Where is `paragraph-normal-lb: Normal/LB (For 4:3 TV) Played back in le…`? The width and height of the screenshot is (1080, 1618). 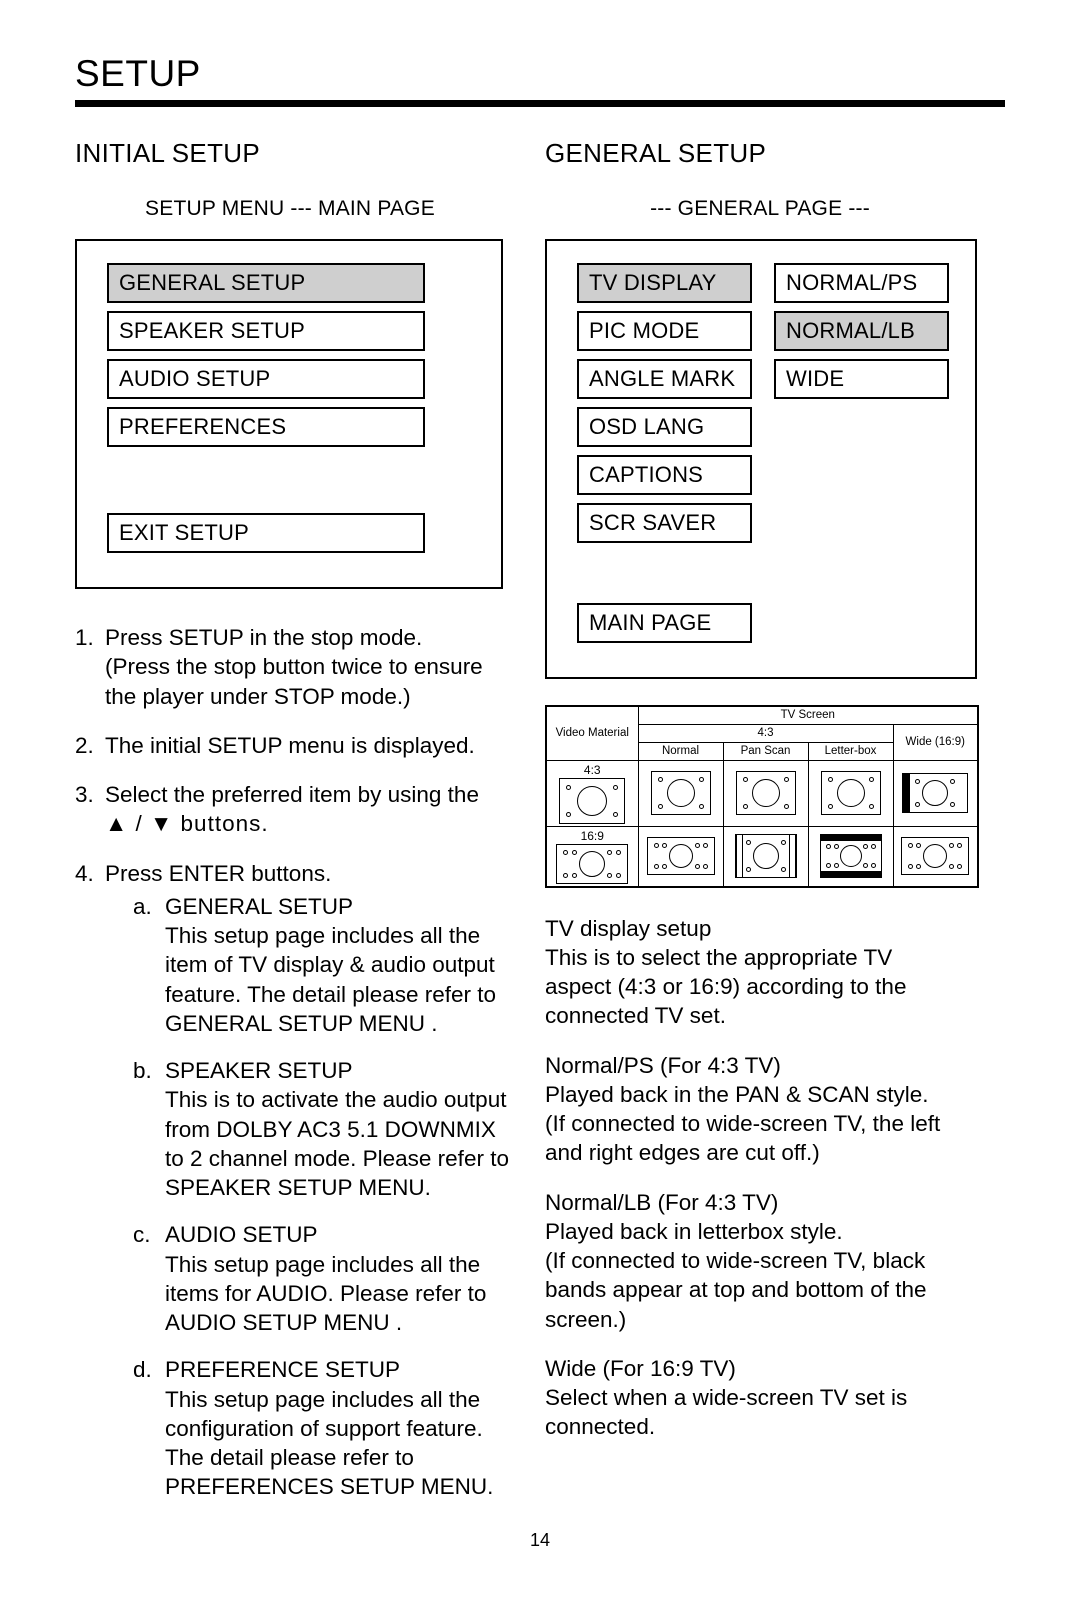
paragraph-normal-lb: Normal/LB (For 4:3 TV) Played back in le… is located at coordinates (775, 1261).